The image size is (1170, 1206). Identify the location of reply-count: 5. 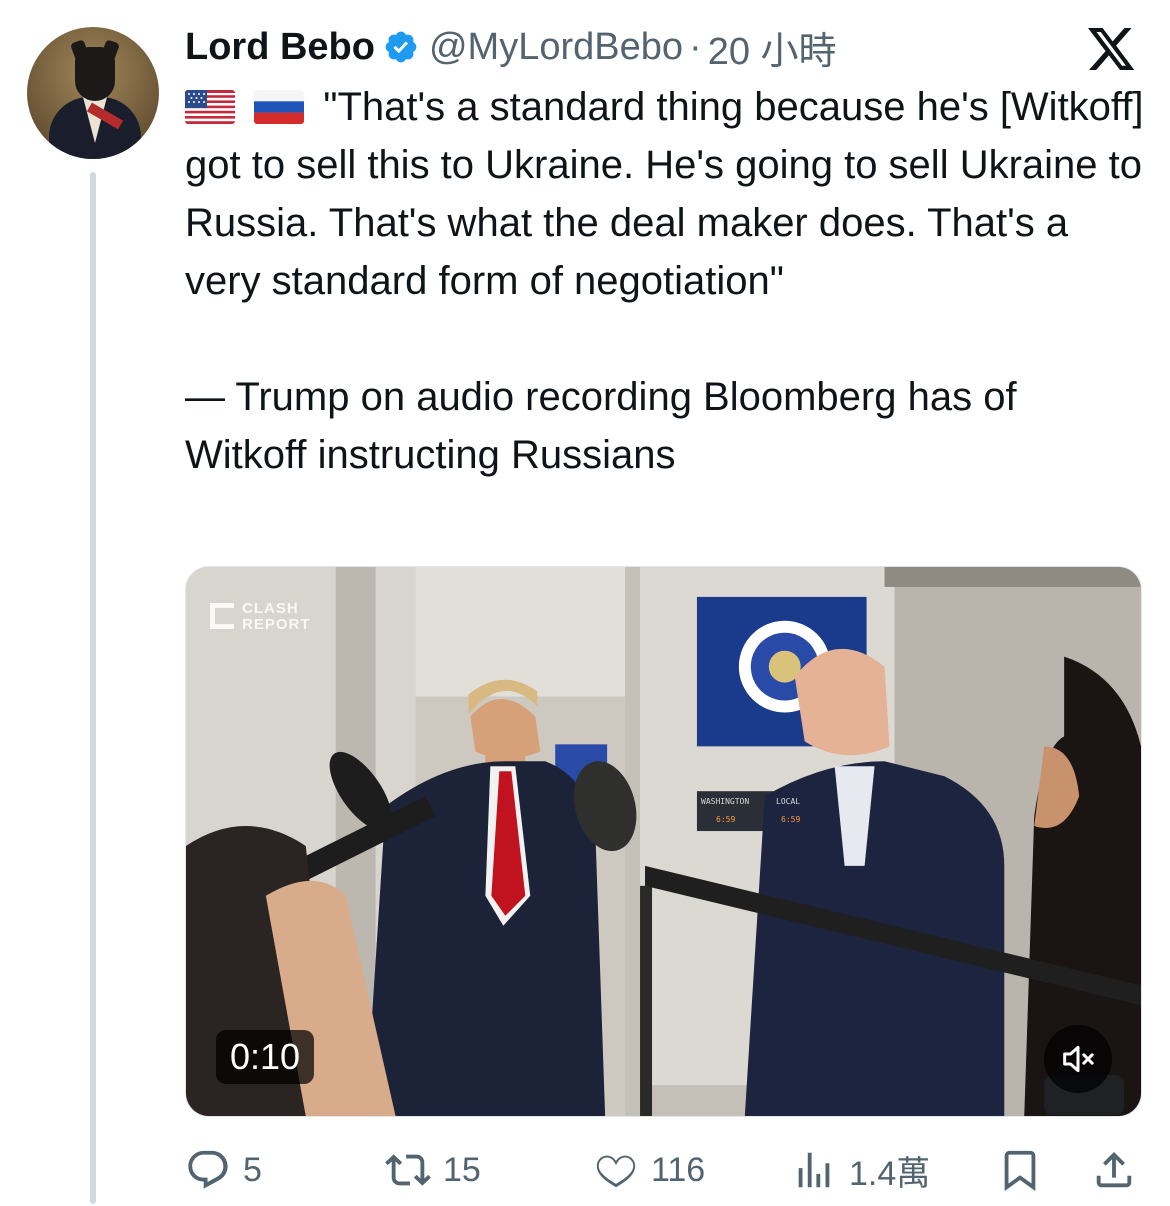
(252, 1169).